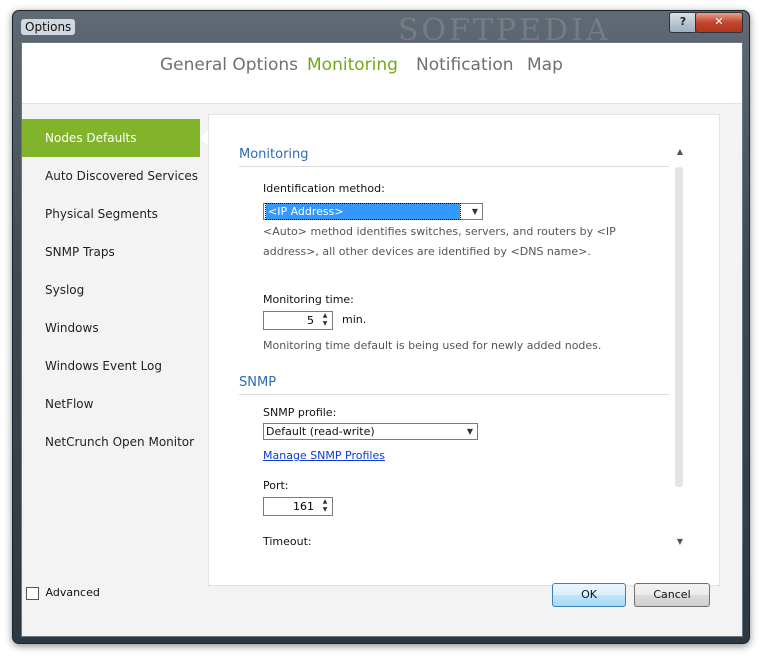 The width and height of the screenshot is (768, 661). I want to click on tab-monitoring: Monitoring, so click(352, 65).